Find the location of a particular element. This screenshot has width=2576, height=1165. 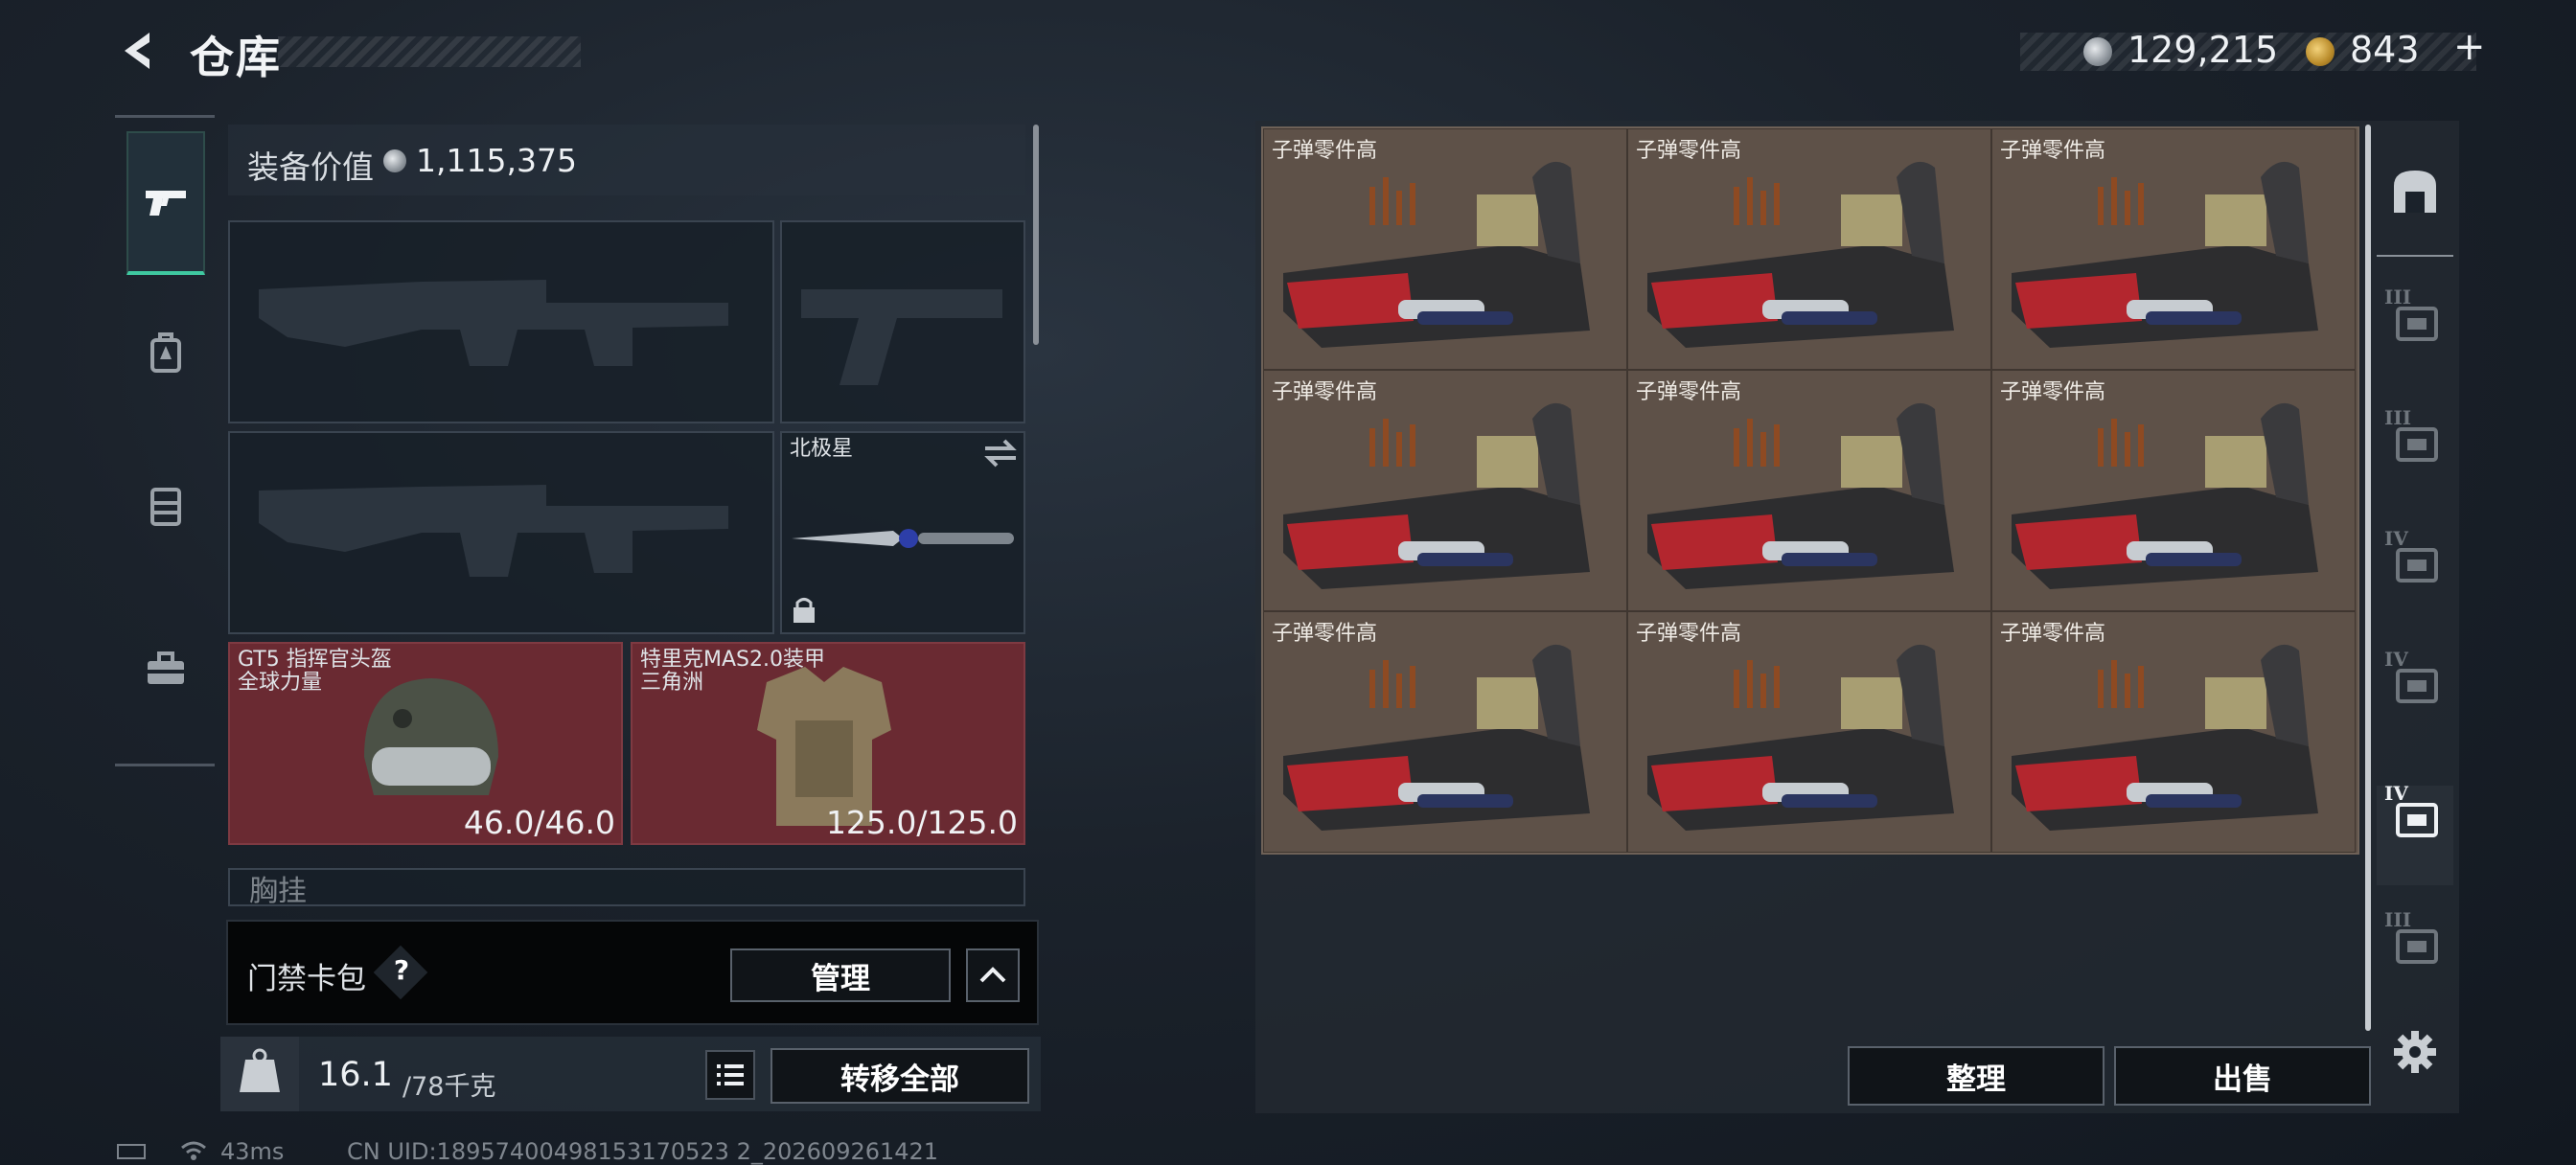

safe-box-icon is located at coordinates (2415, 192).